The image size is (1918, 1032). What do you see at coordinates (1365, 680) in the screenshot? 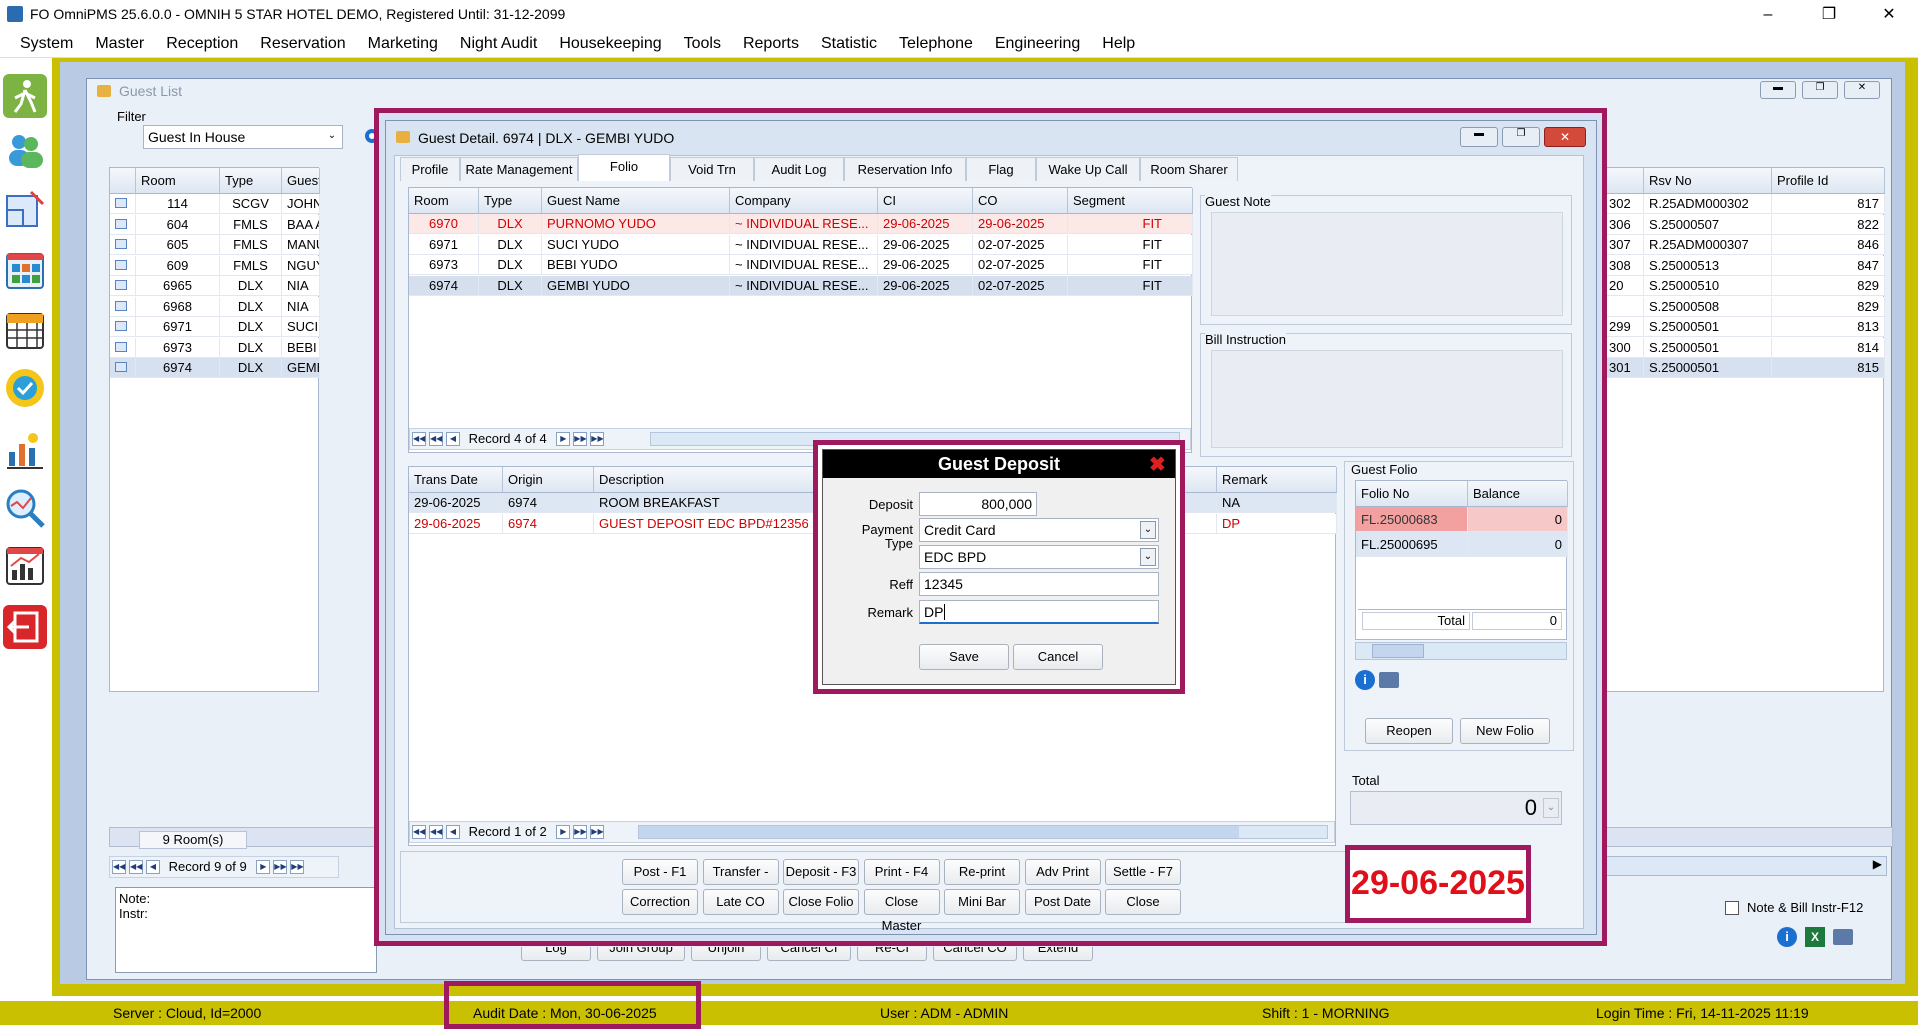
I see `info-icon: i` at bounding box center [1365, 680].